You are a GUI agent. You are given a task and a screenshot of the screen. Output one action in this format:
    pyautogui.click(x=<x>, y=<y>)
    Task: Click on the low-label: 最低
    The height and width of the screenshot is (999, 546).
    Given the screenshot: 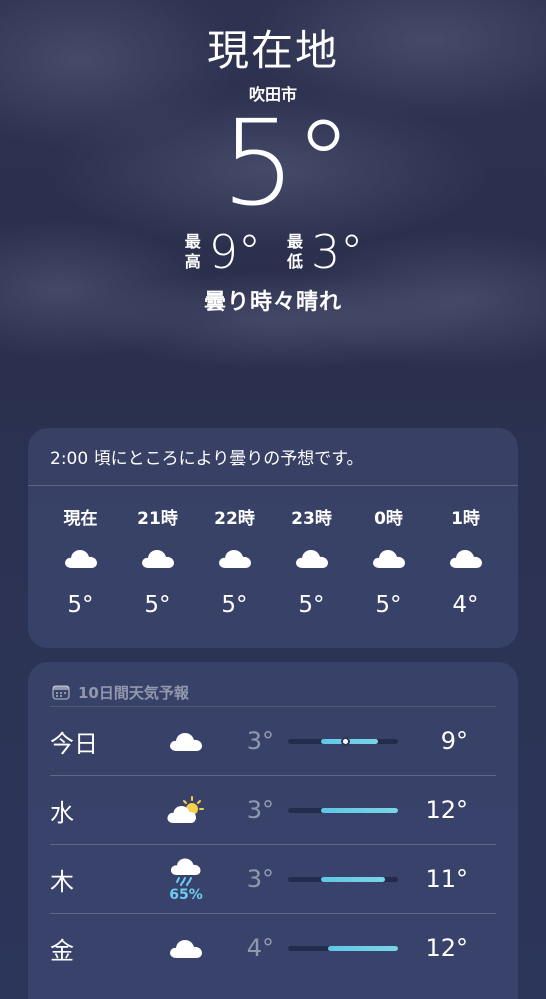 What is the action you would take?
    pyautogui.click(x=294, y=251)
    